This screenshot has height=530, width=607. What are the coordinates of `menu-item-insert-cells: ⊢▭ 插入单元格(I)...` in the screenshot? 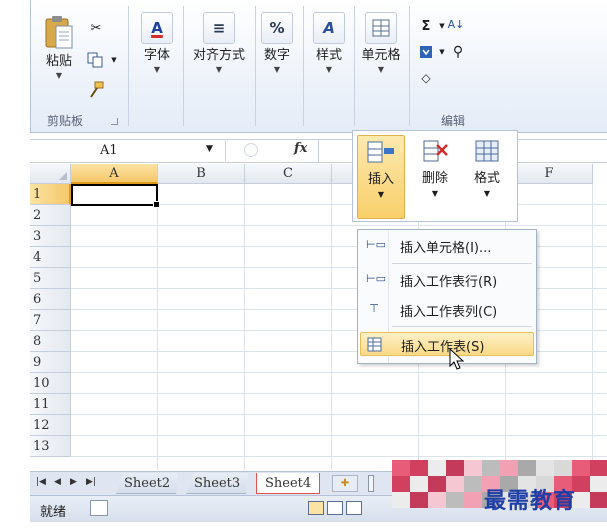 It's located at (447, 246).